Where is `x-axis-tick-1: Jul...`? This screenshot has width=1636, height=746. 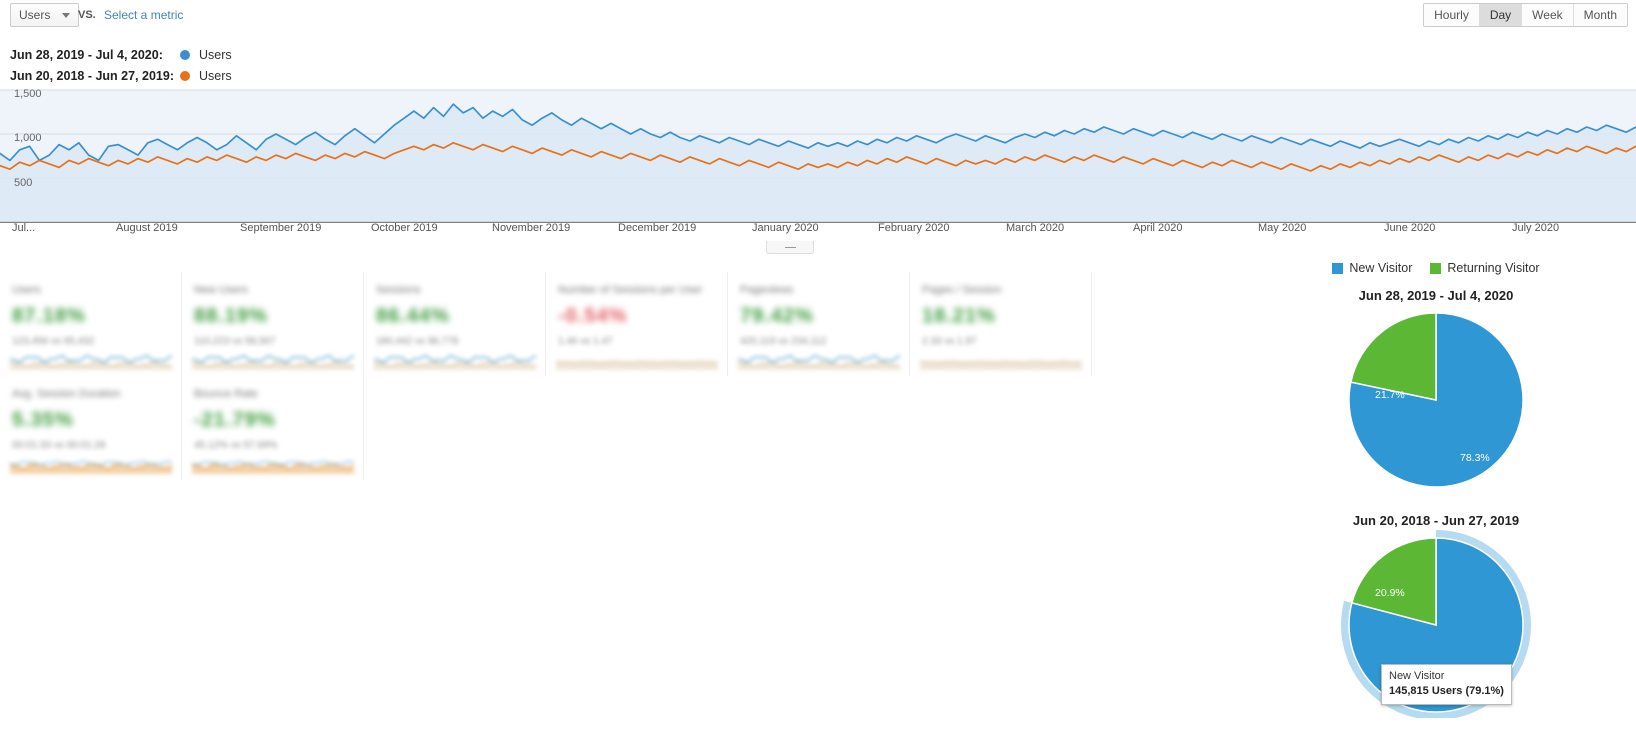
x-axis-tick-1: Jul... is located at coordinates (24, 228).